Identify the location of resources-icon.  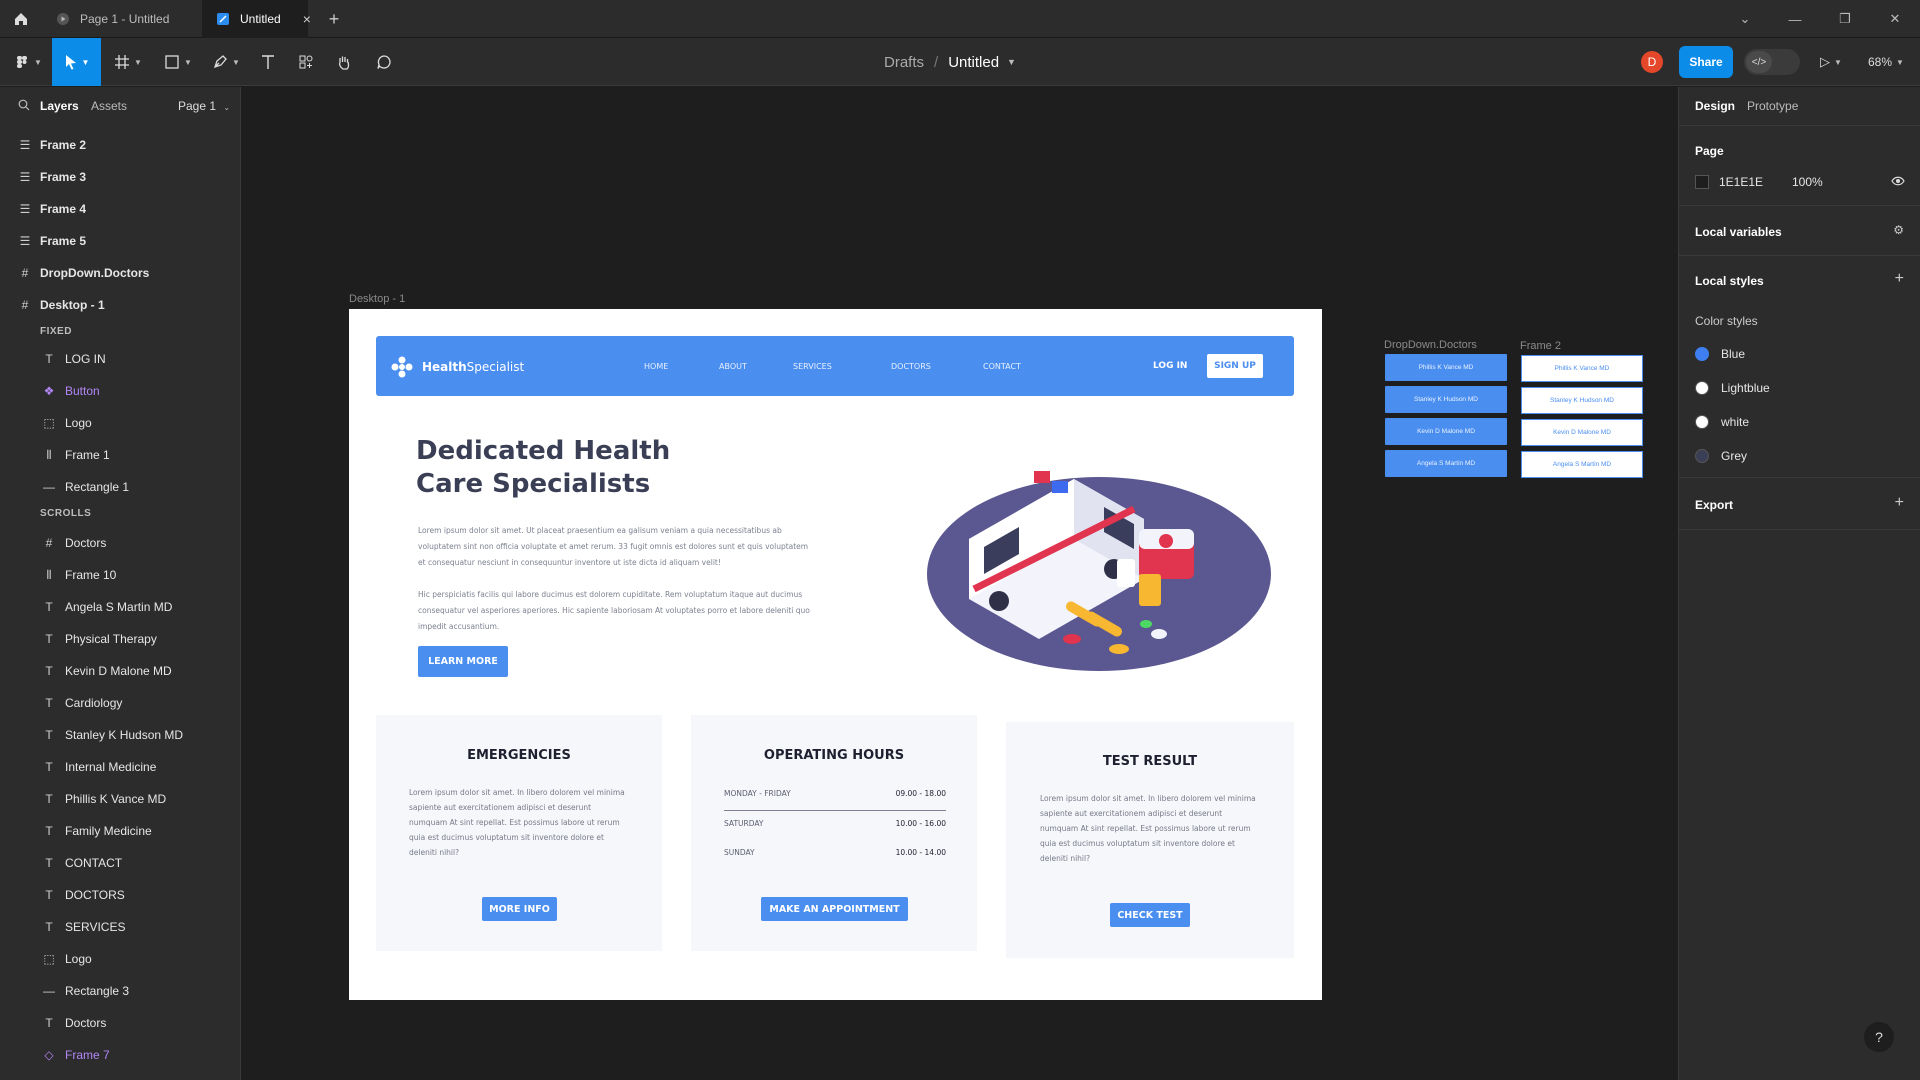
(306, 62).